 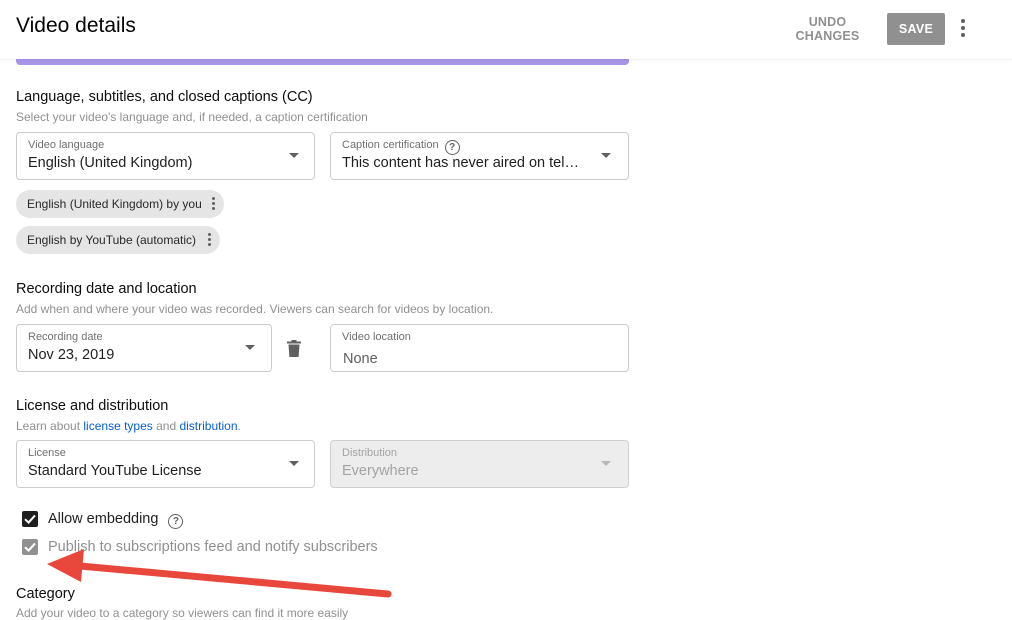 I want to click on page-title: Video details, so click(x=76, y=25).